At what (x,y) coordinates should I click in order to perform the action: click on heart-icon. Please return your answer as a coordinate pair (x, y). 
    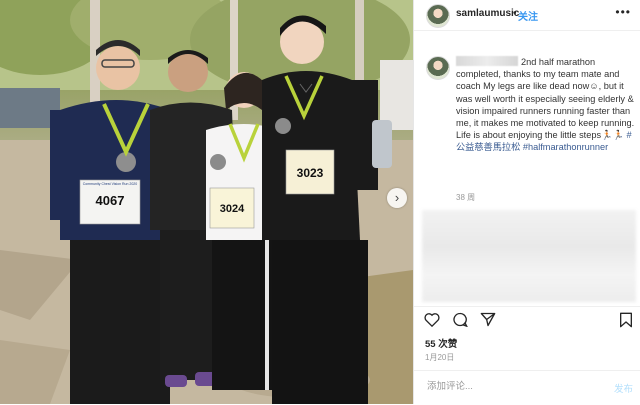
    Looking at the image, I should click on (432, 319).